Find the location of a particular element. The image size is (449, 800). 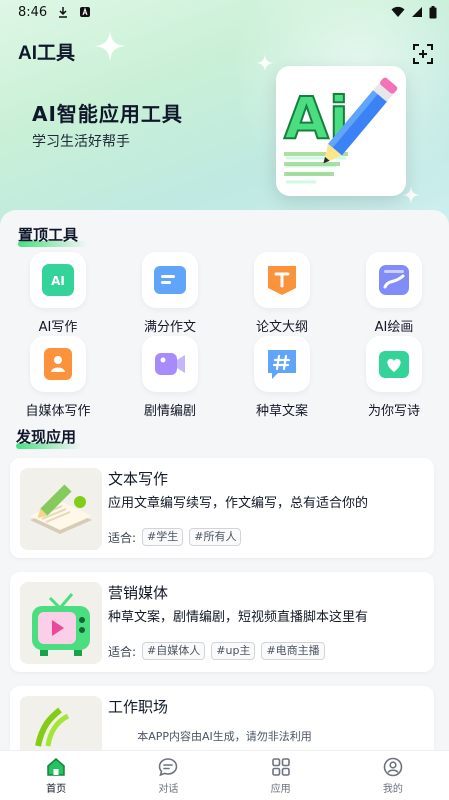

bottom-nav: 首页 对话 应用 我的 is located at coordinates (224, 775).